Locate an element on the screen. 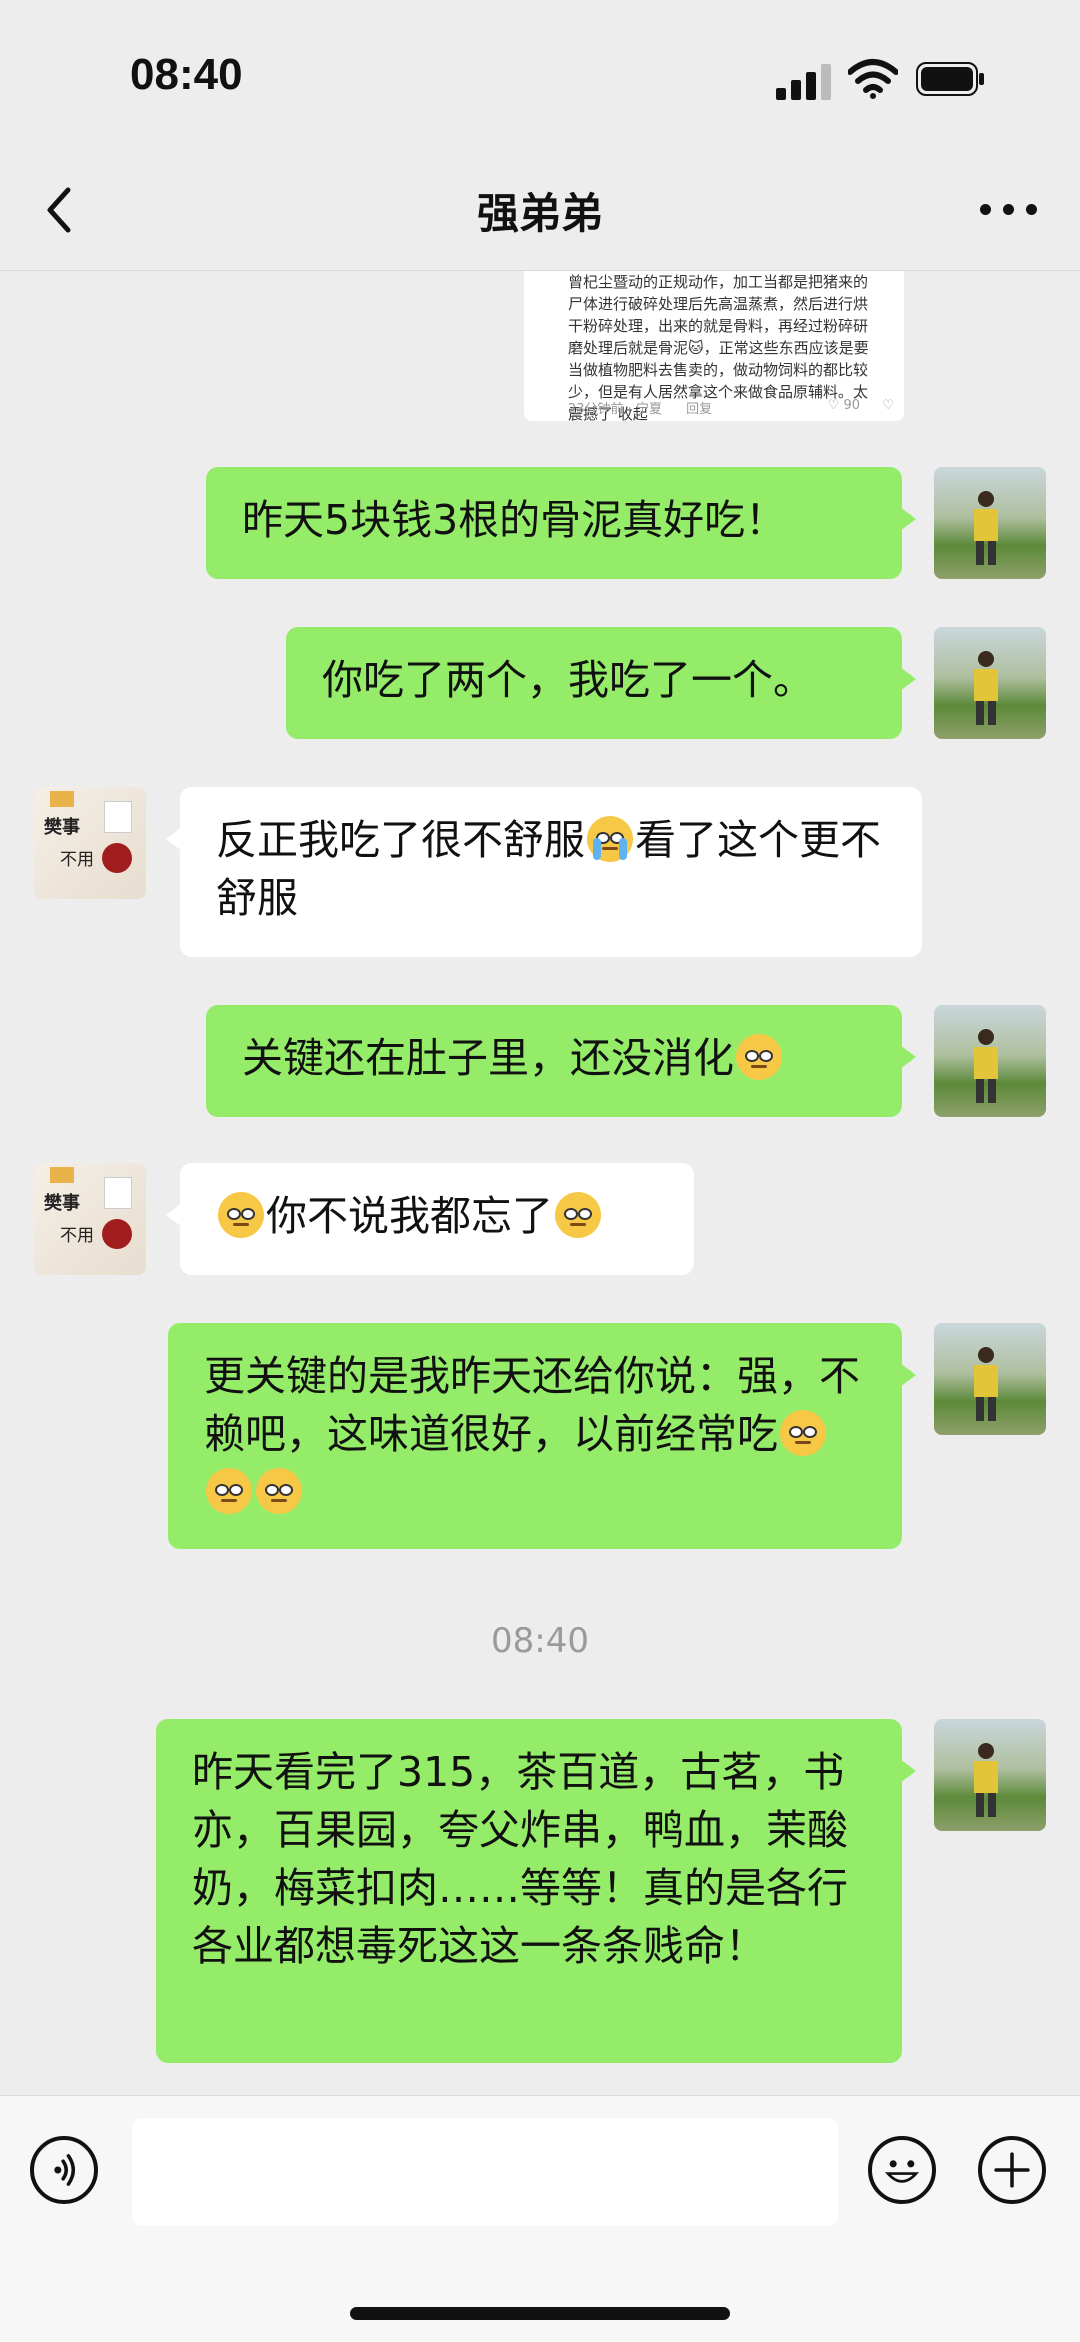 Image resolution: width=1080 pixels, height=2342 pixels. message-bubble: 你吃了两个，我吃了一个。 is located at coordinates (601, 683).